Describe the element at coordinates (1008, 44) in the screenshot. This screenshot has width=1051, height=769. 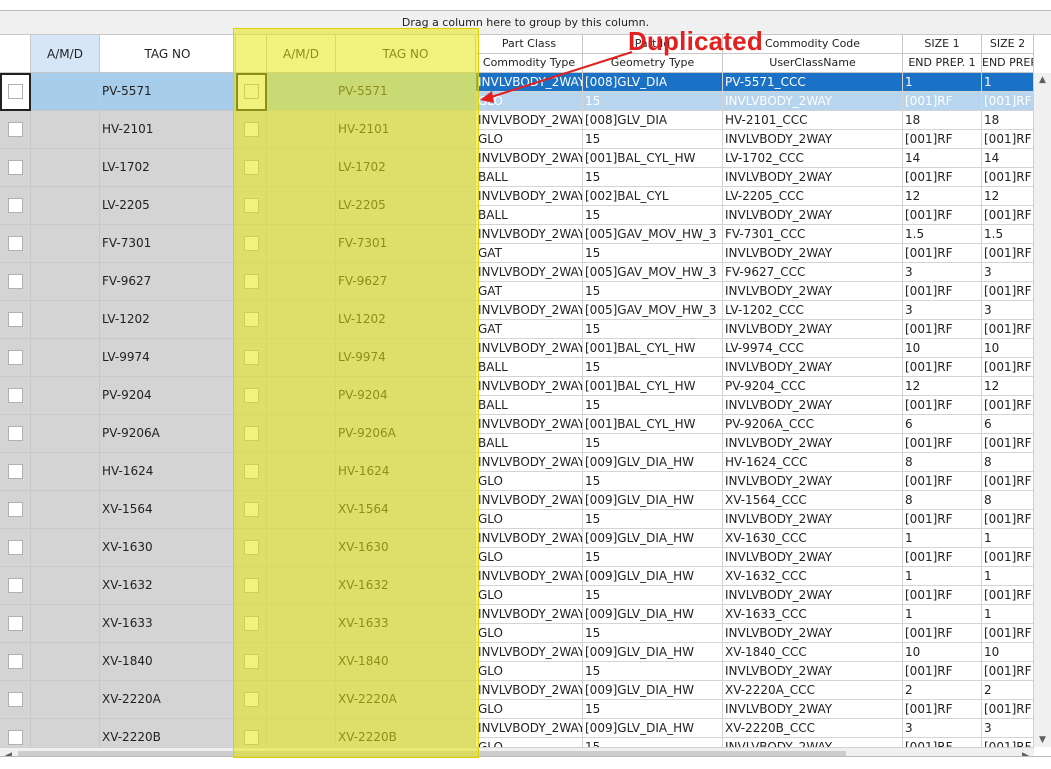
I see `header-top-size2: SIZE 2` at that location.